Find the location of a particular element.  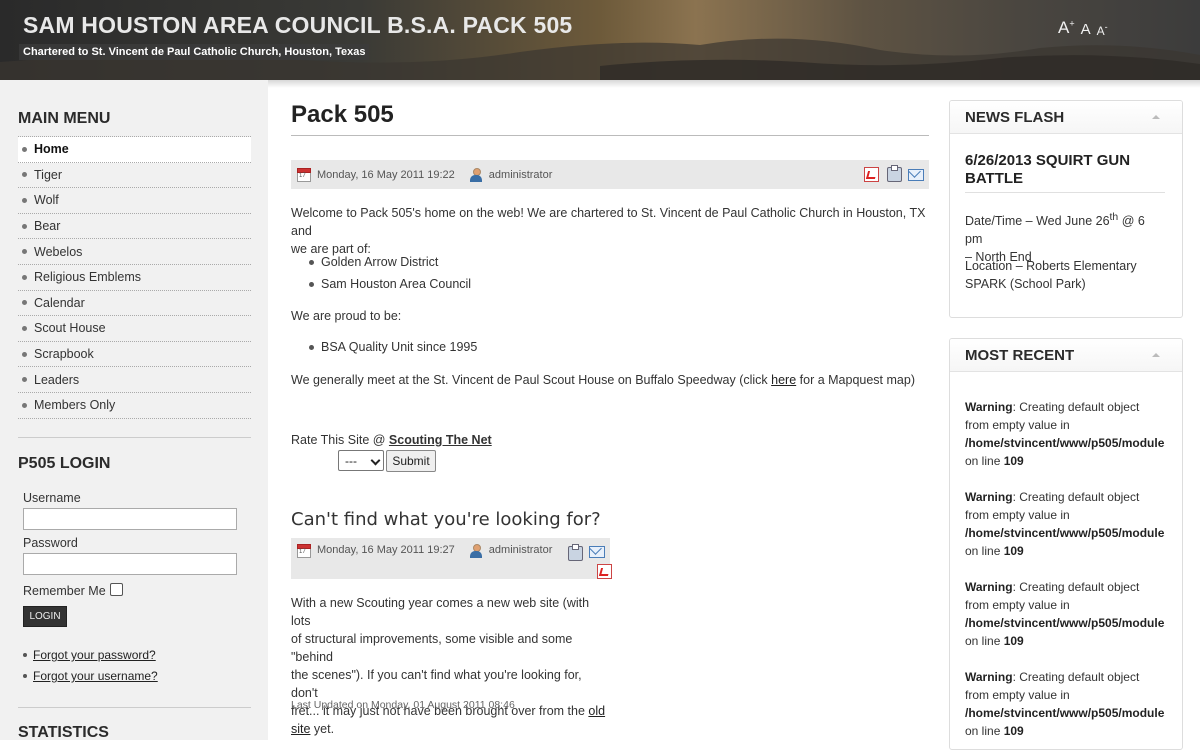

list-item-text: Sam Houston Area Council is located at coordinates (396, 284).